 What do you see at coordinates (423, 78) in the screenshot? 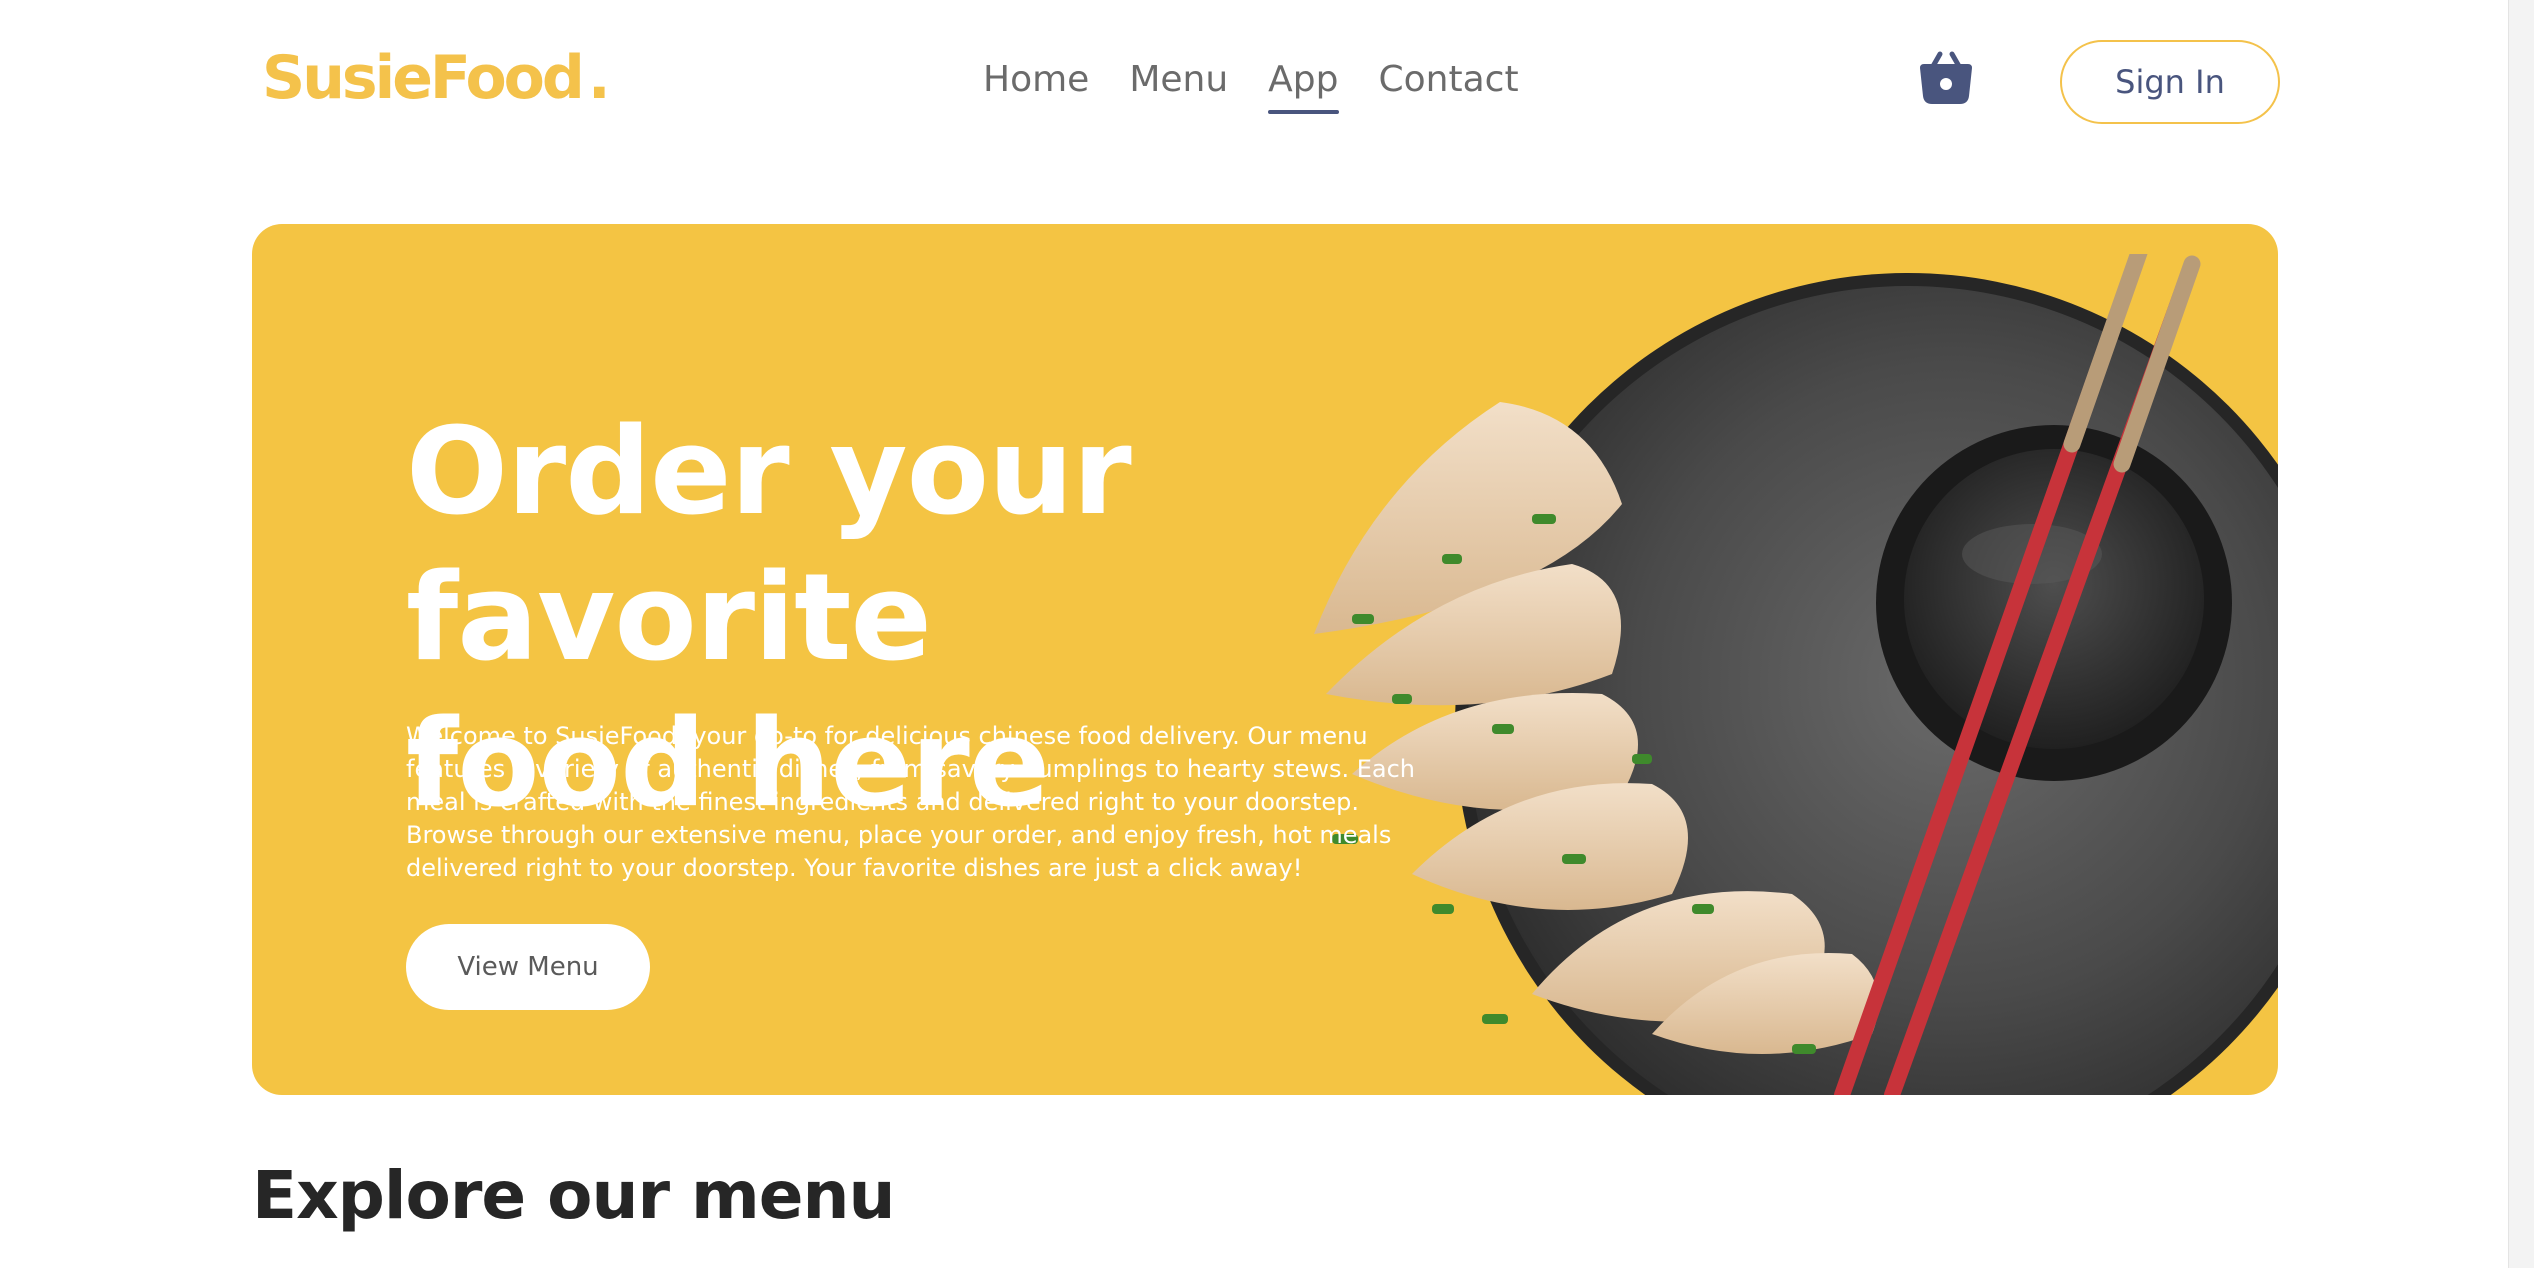
I see `brand-name: SusieFood` at bounding box center [423, 78].